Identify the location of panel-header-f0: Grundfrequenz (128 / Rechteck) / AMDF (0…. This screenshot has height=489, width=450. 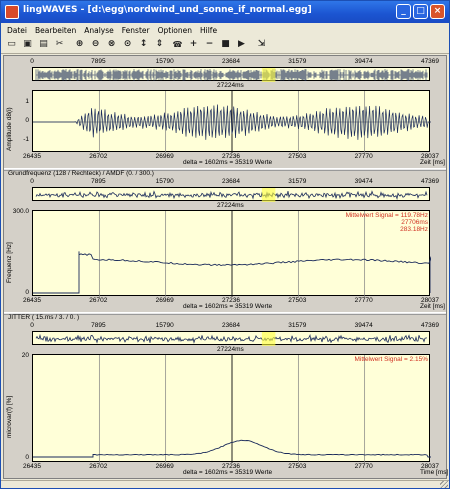
(81, 173).